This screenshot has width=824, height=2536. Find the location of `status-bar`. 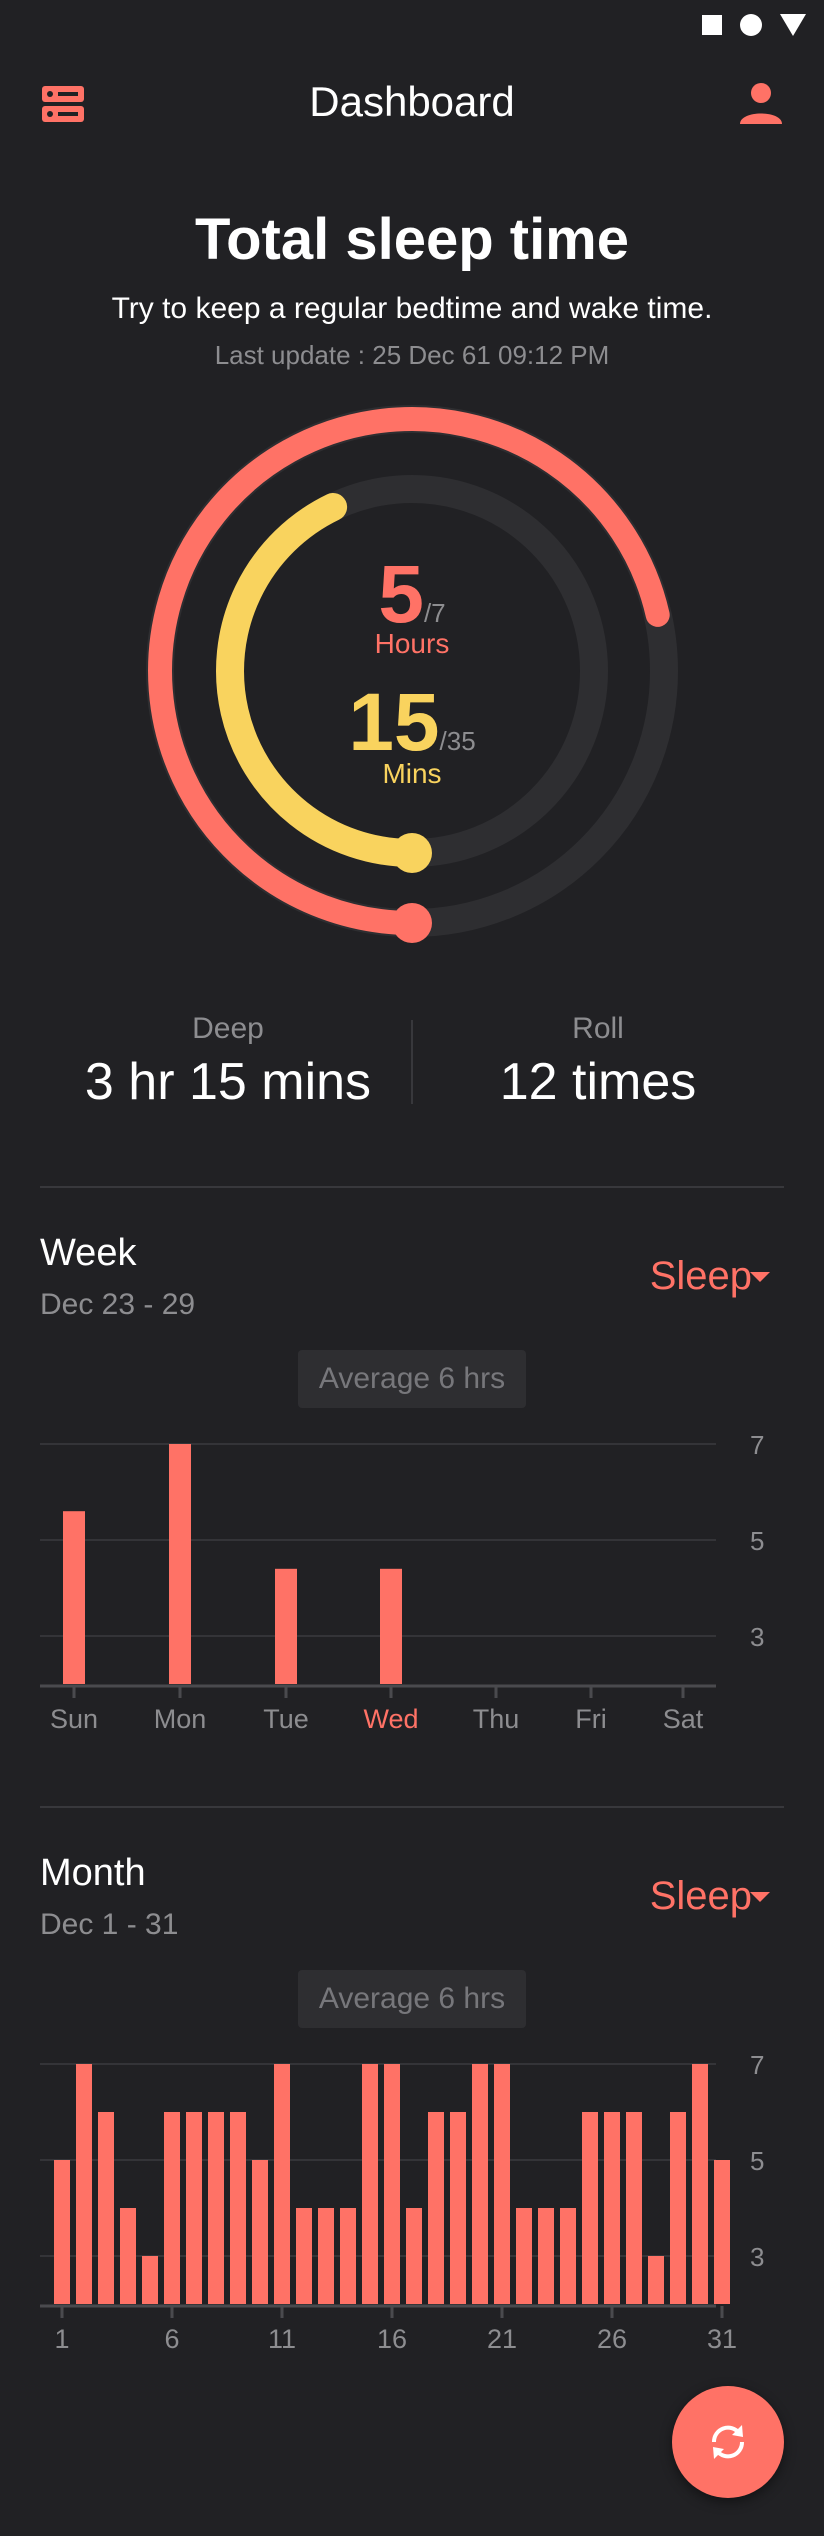

status-bar is located at coordinates (754, 25).